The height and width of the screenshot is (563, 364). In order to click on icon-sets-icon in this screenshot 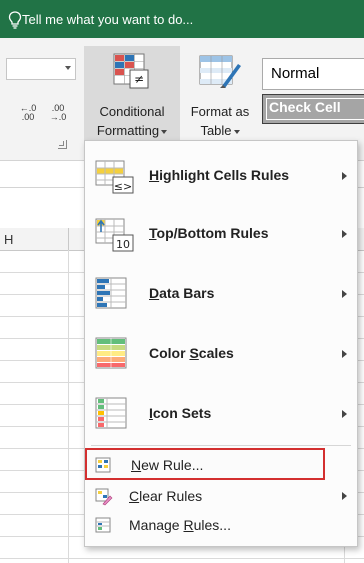, I will do `click(111, 413)`.